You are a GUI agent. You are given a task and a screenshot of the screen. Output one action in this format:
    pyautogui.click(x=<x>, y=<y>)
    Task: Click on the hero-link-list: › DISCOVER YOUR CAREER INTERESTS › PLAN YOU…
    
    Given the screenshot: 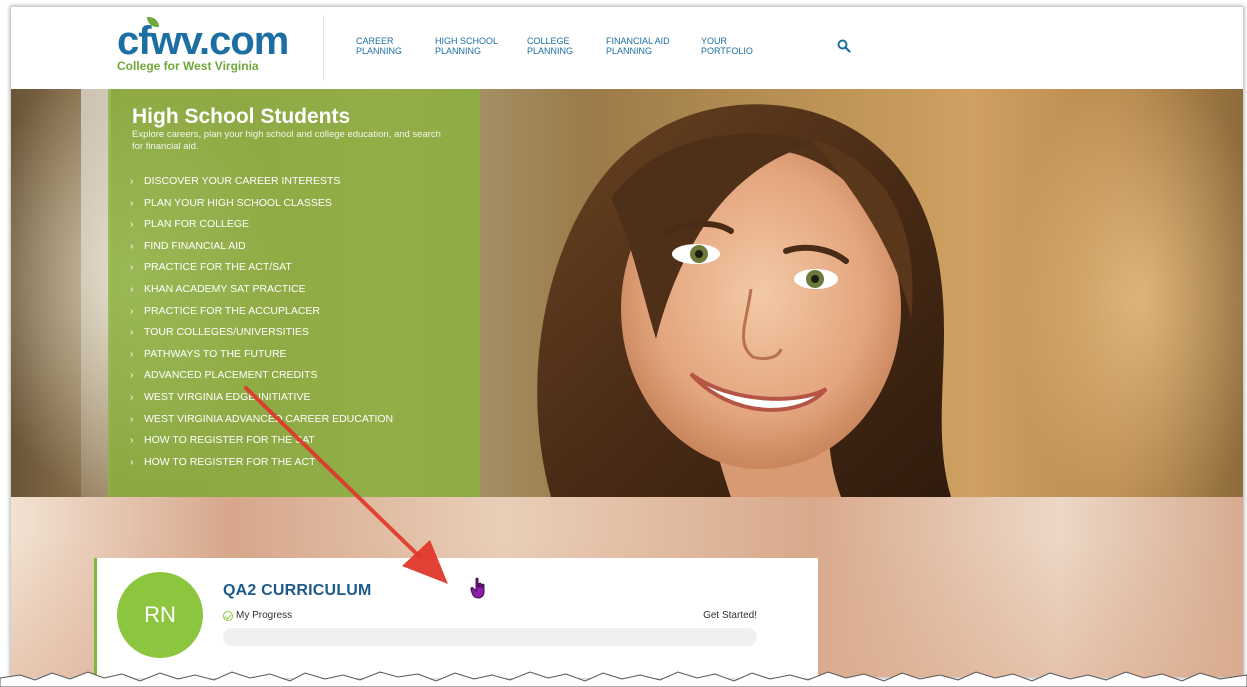 What is the action you would take?
    pyautogui.click(x=261, y=322)
    